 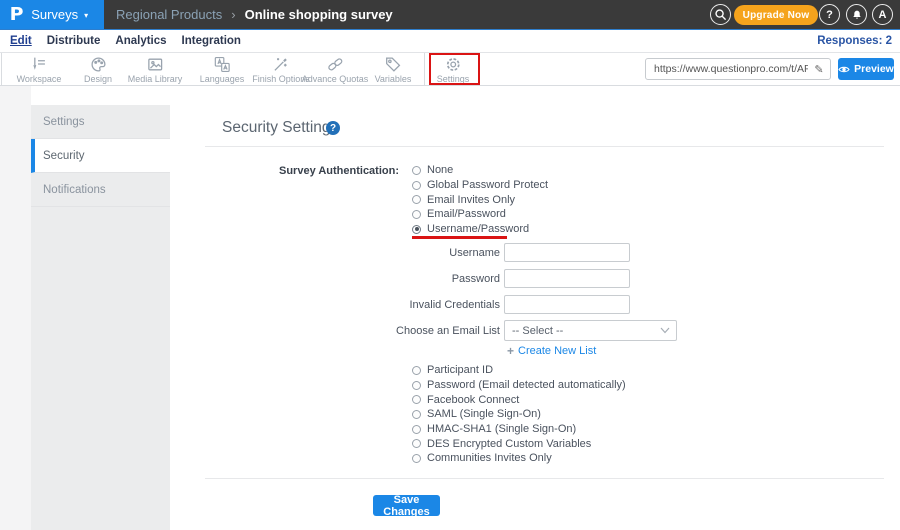 What do you see at coordinates (544, 146) in the screenshot?
I see `title-divider` at bounding box center [544, 146].